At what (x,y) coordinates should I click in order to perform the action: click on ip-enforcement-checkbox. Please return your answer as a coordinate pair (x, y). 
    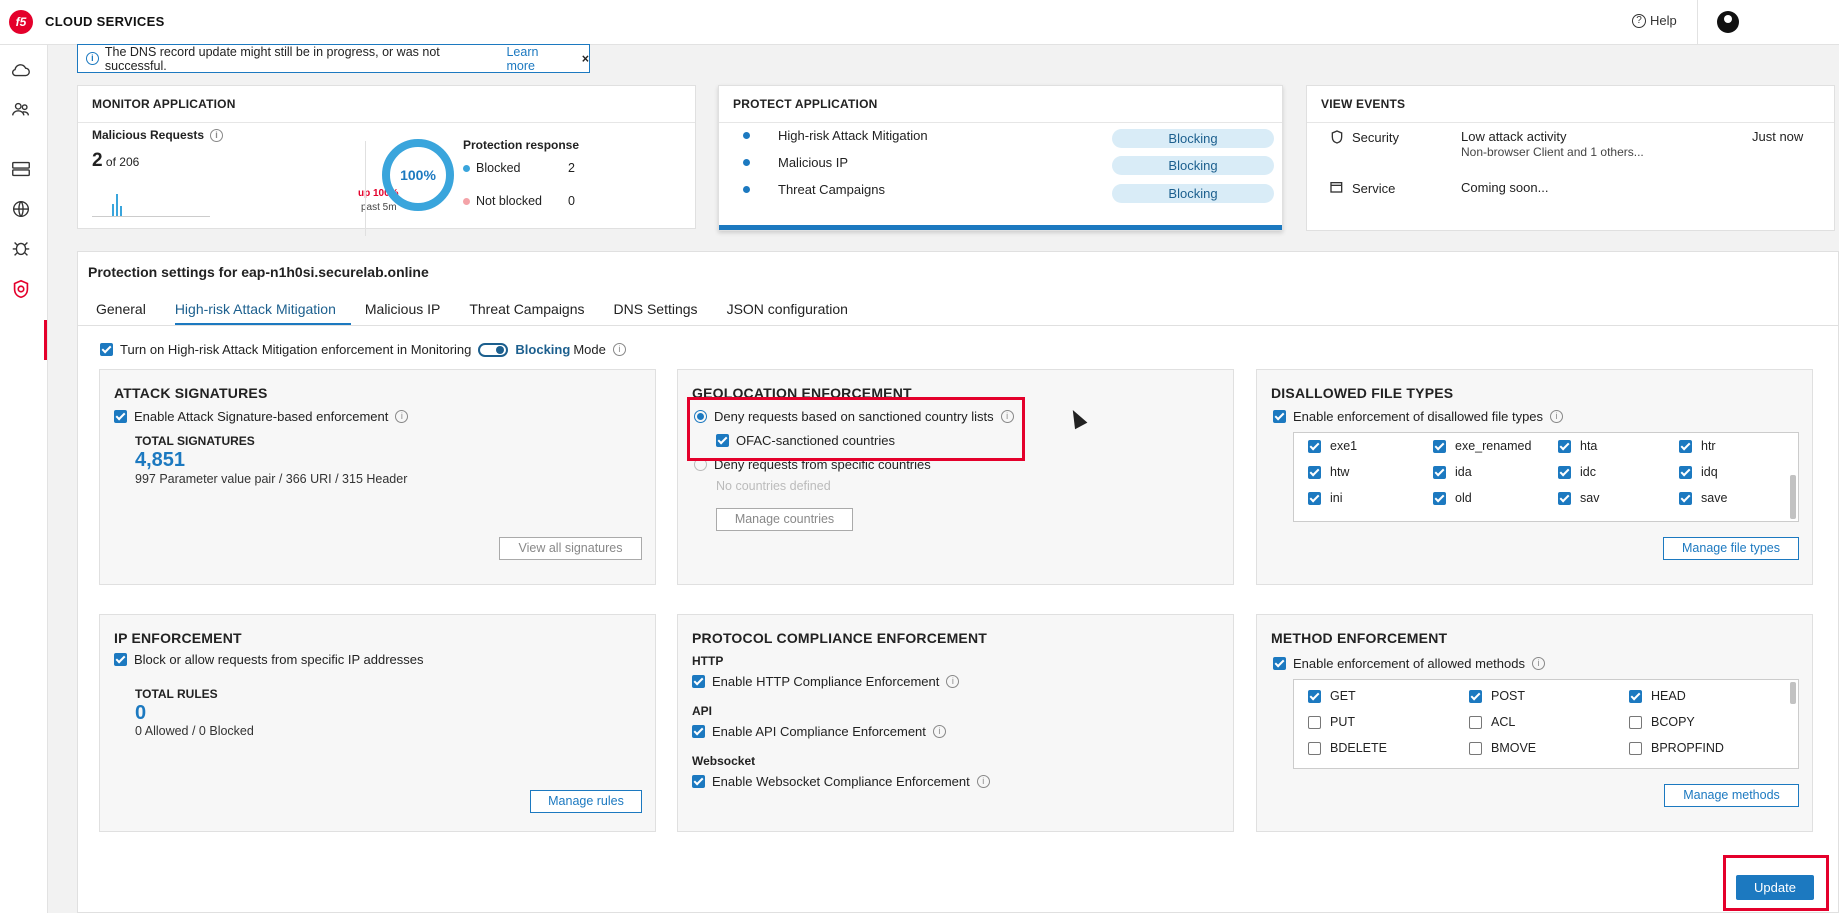
    Looking at the image, I should click on (120, 659).